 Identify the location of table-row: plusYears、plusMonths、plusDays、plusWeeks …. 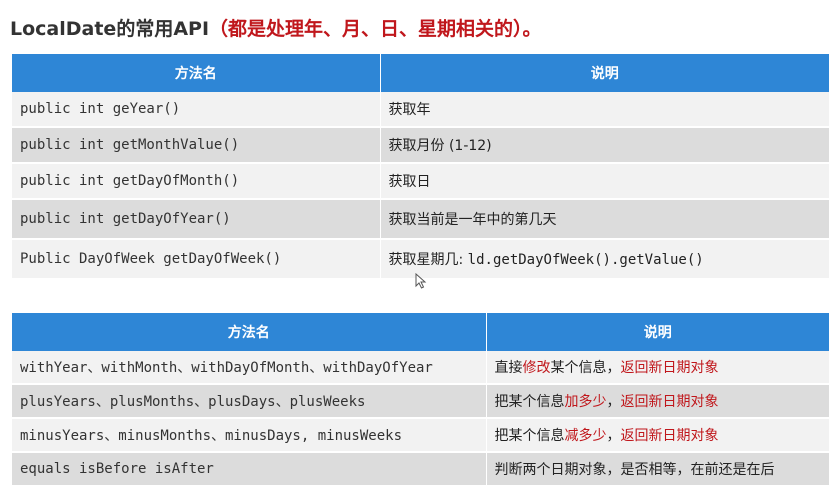
(420, 401).